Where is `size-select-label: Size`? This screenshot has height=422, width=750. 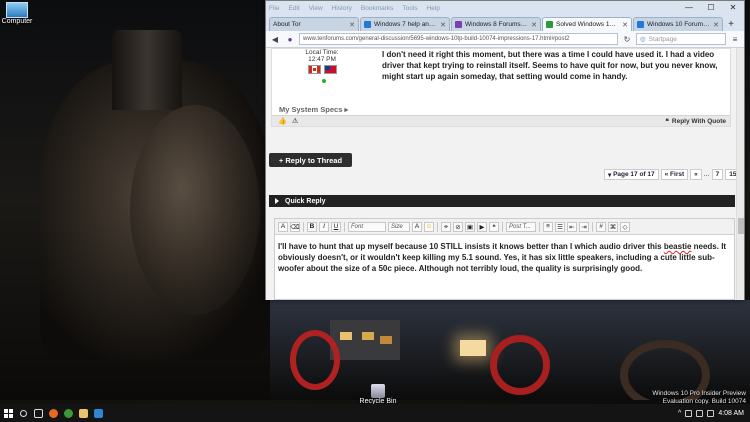
size-select-label: Size is located at coordinates (397, 226).